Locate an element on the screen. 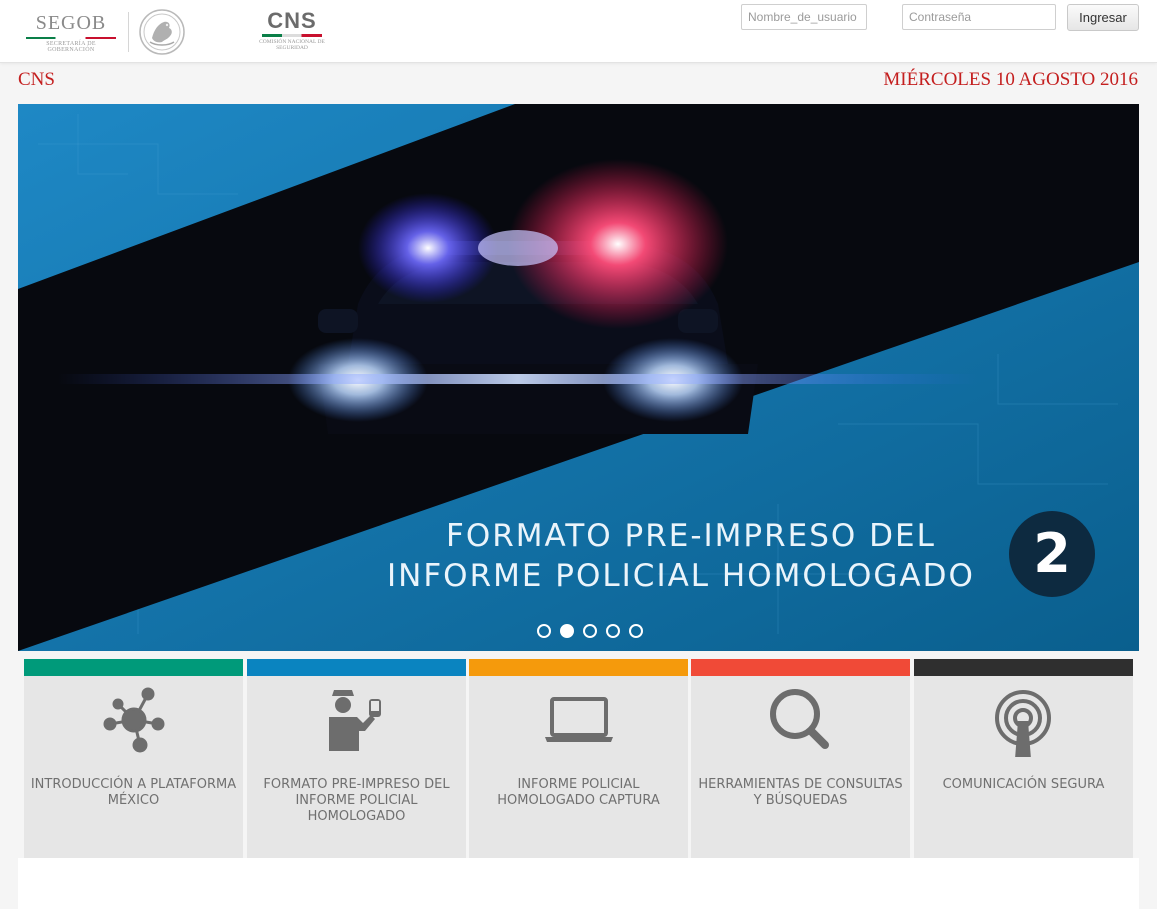 This screenshot has height=909, width=1157. page-title: CNS is located at coordinates (36, 79).